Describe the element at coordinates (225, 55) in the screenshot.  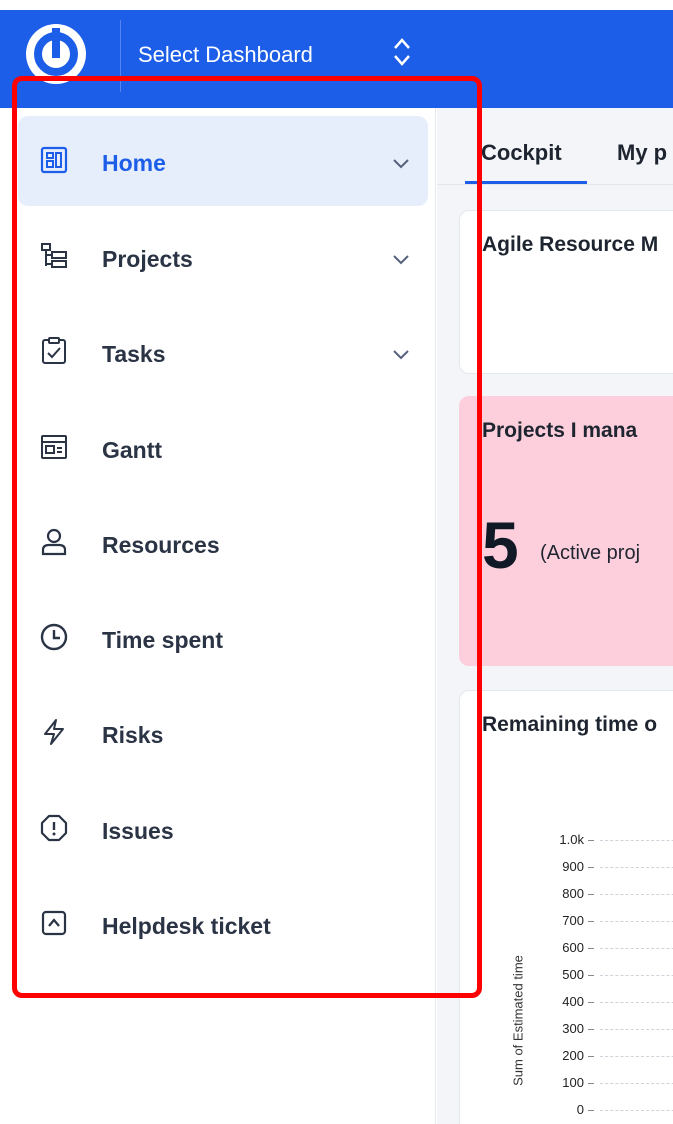
I see `dashboard-select-label: Select Dashboard` at that location.